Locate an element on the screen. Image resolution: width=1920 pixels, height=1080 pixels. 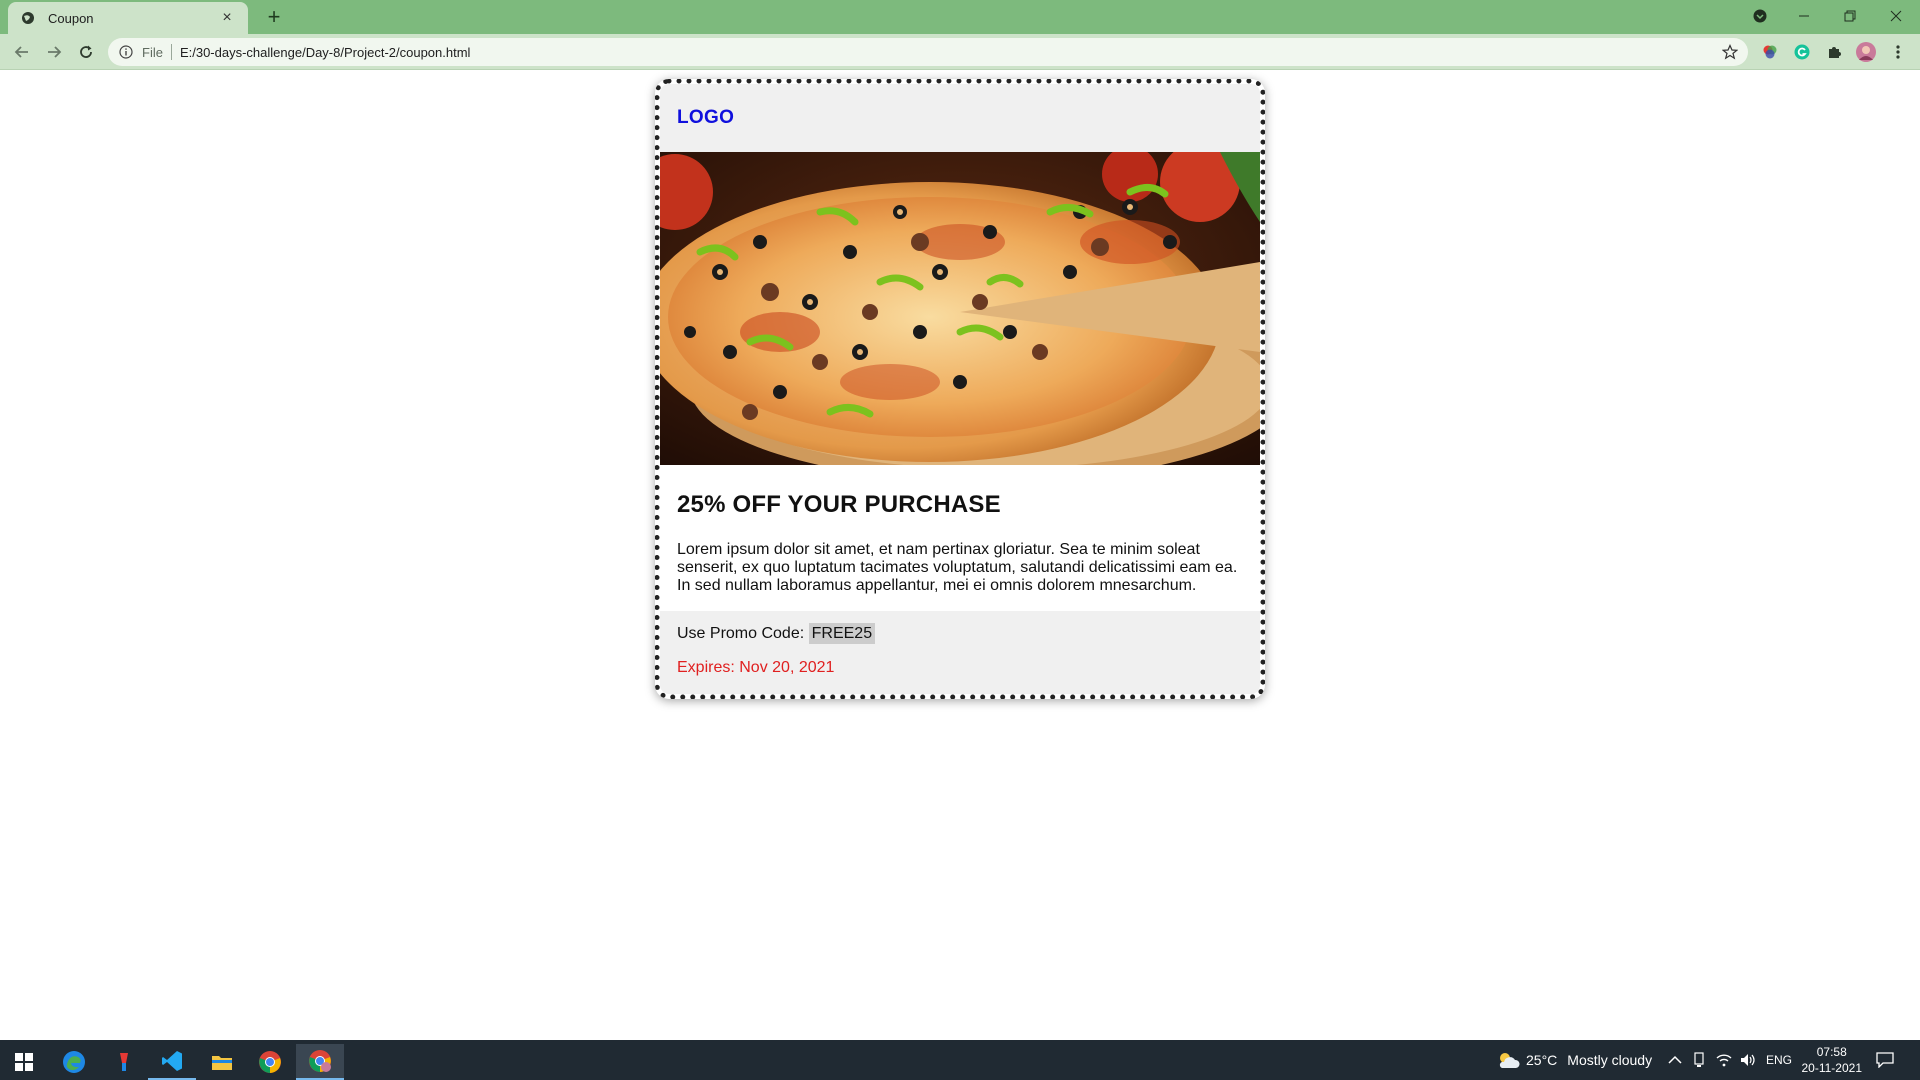
weather-widget: 25°C Mostly cloudy is located at coordinates (1574, 1060).